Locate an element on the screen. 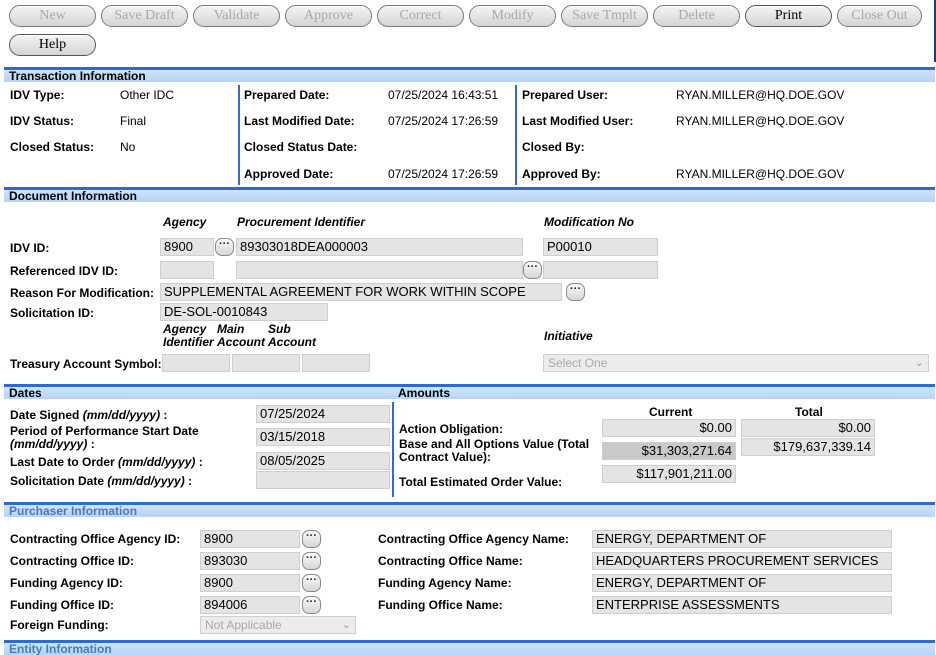 The image size is (936, 655). last-modified-date-value: 07/25/2024 17:26:59 is located at coordinates (443, 121).